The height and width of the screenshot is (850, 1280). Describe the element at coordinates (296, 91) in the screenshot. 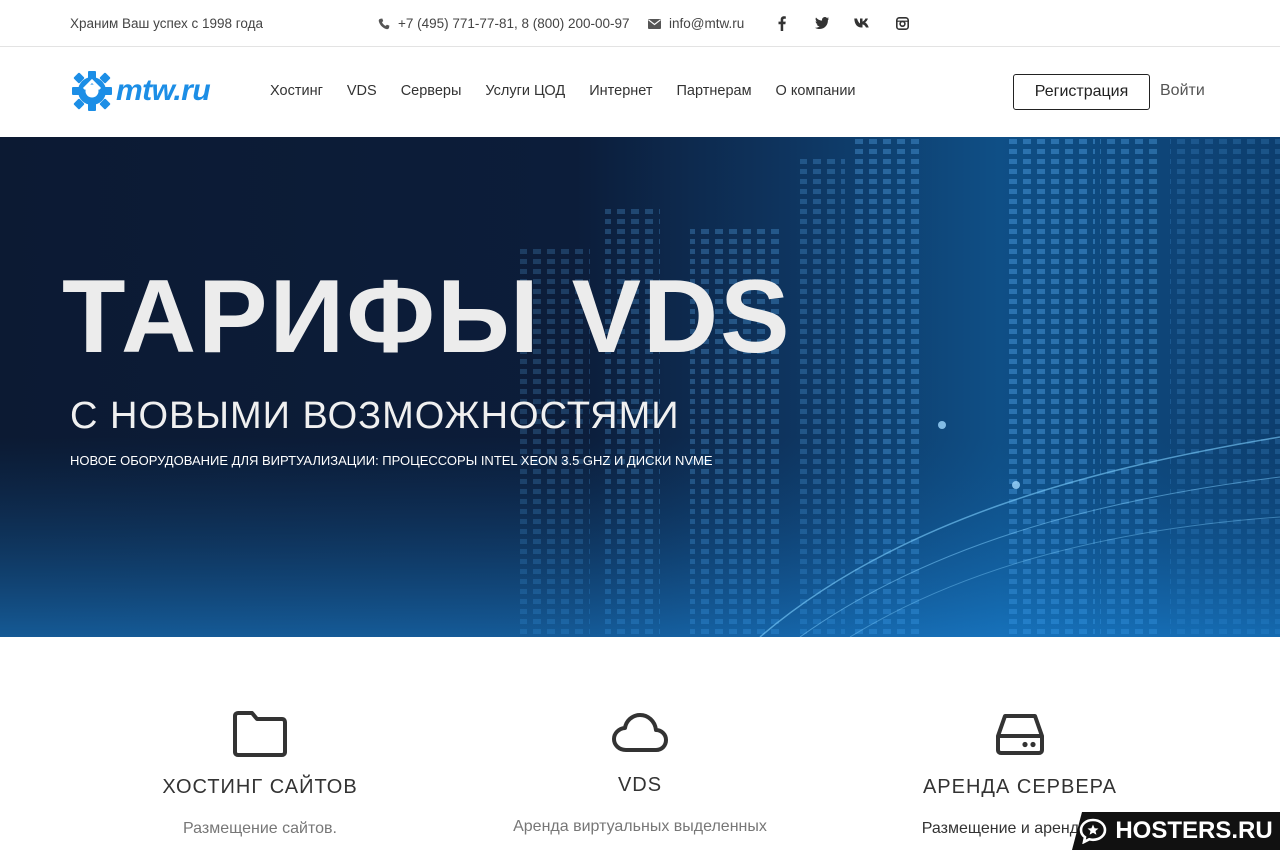

I see `menu-item-hosting: Хостинг` at that location.